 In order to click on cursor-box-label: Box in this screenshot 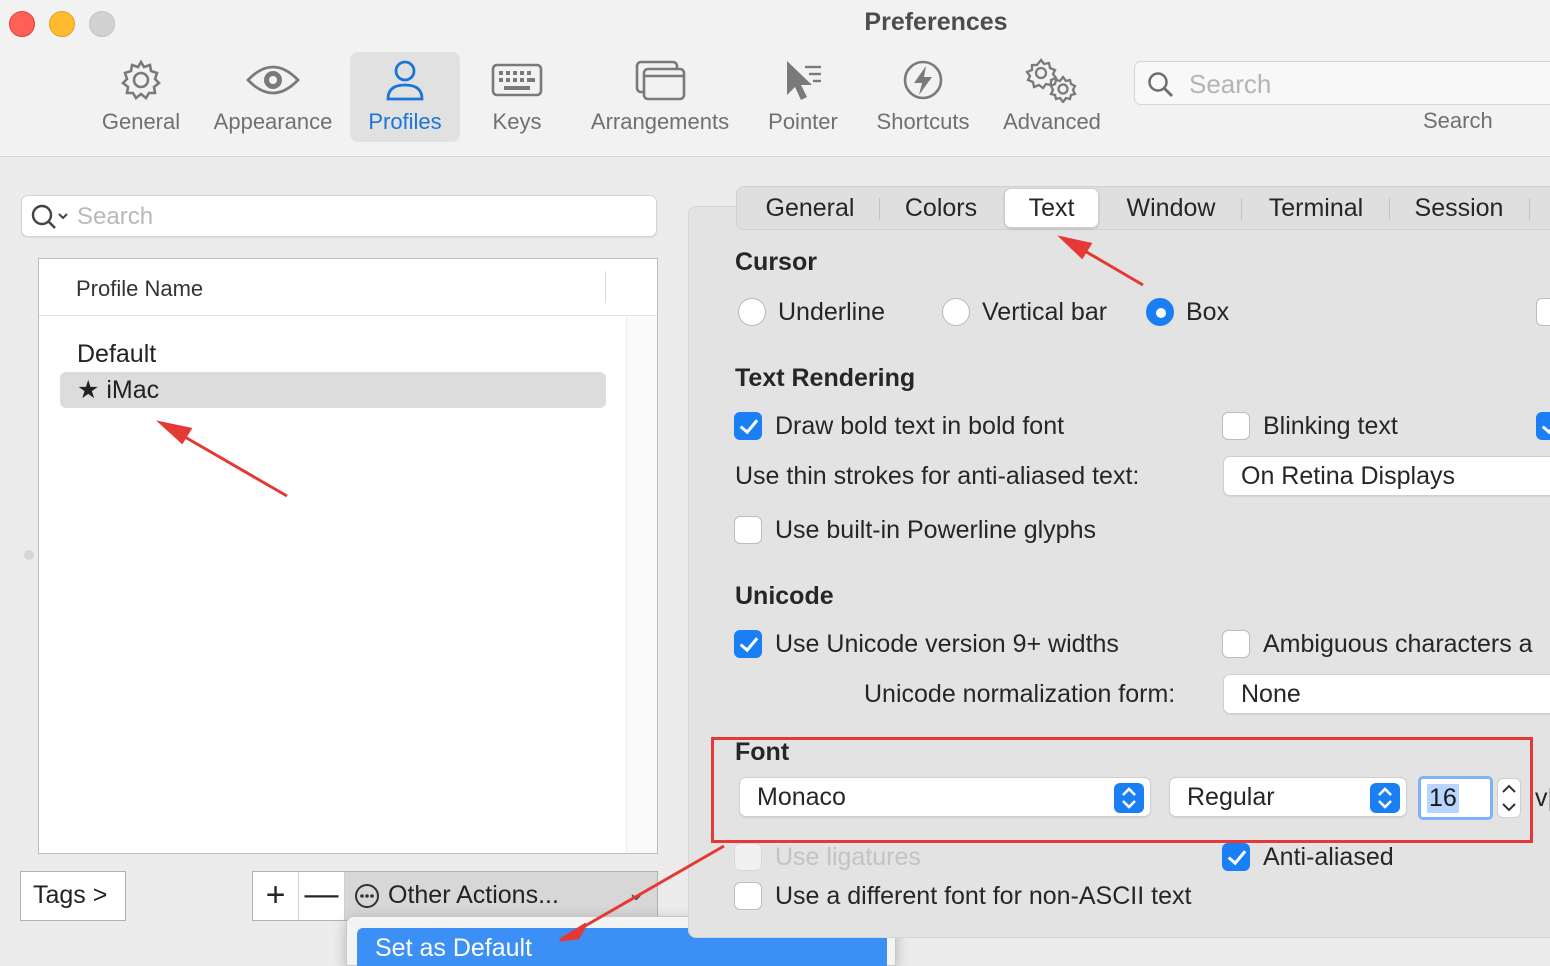, I will do `click(1208, 312)`.